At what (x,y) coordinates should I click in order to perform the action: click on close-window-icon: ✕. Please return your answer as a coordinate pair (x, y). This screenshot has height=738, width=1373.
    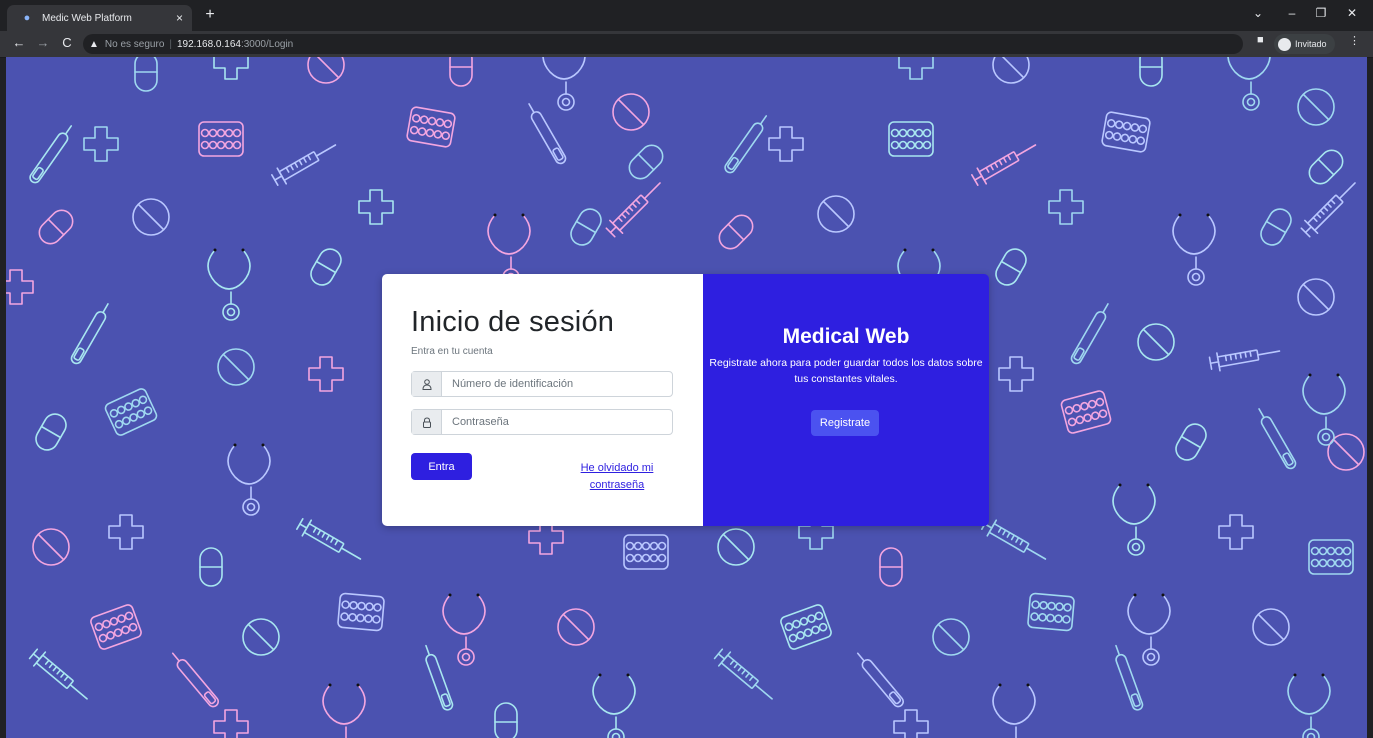
    Looking at the image, I should click on (1352, 13).